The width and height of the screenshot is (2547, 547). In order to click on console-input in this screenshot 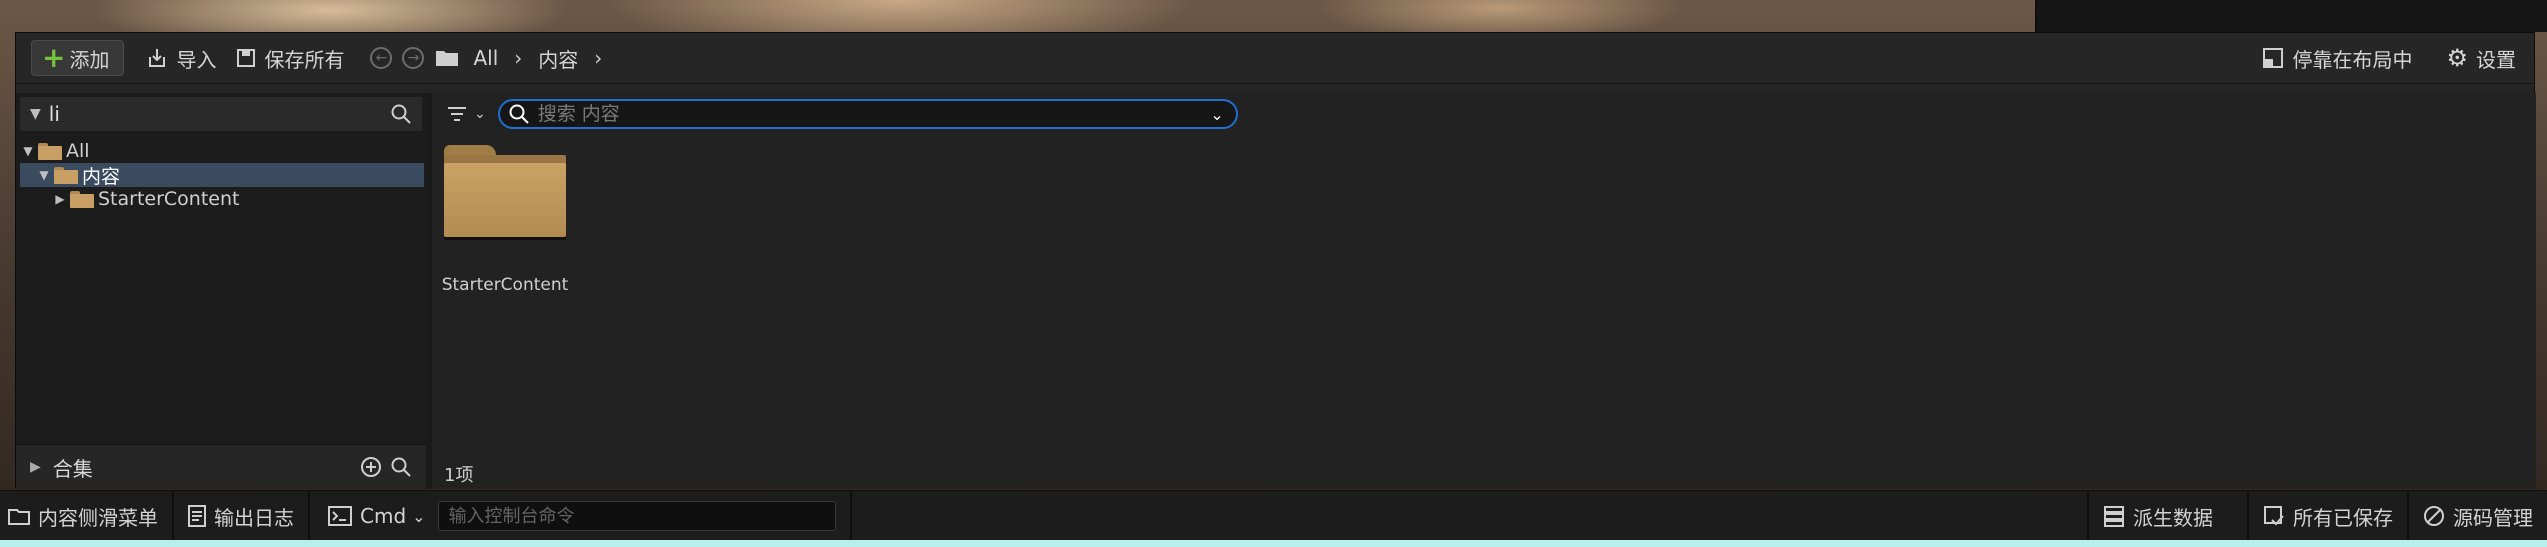, I will do `click(636, 516)`.